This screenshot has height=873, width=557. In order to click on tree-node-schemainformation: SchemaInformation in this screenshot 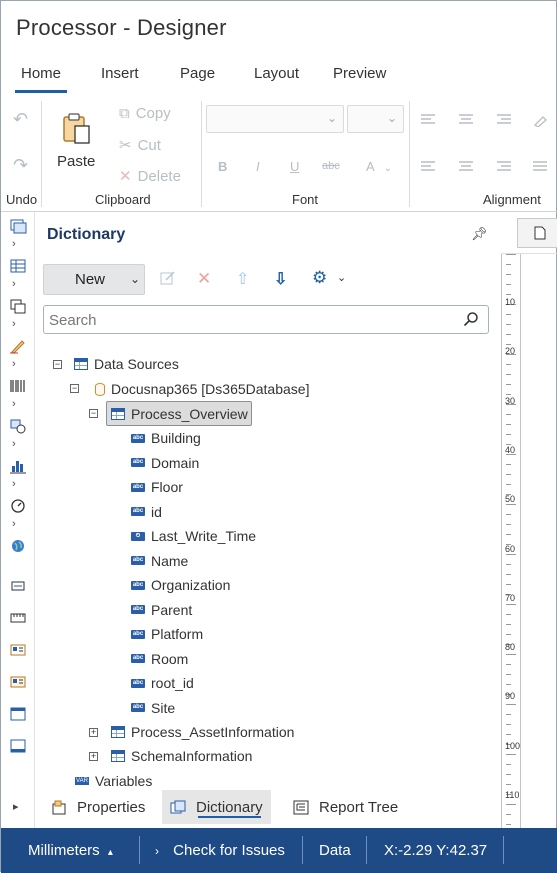, I will do `click(181, 756)`.